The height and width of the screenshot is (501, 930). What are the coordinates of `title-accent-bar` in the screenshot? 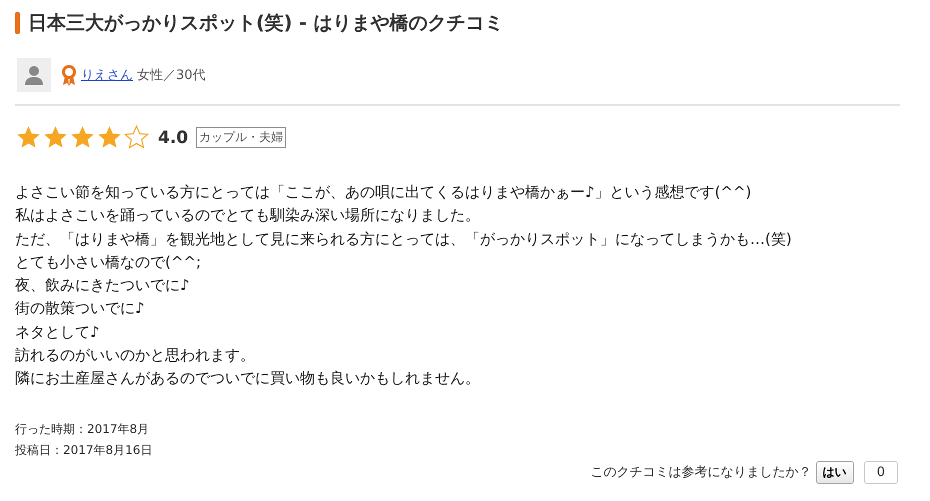 It's located at (17, 23).